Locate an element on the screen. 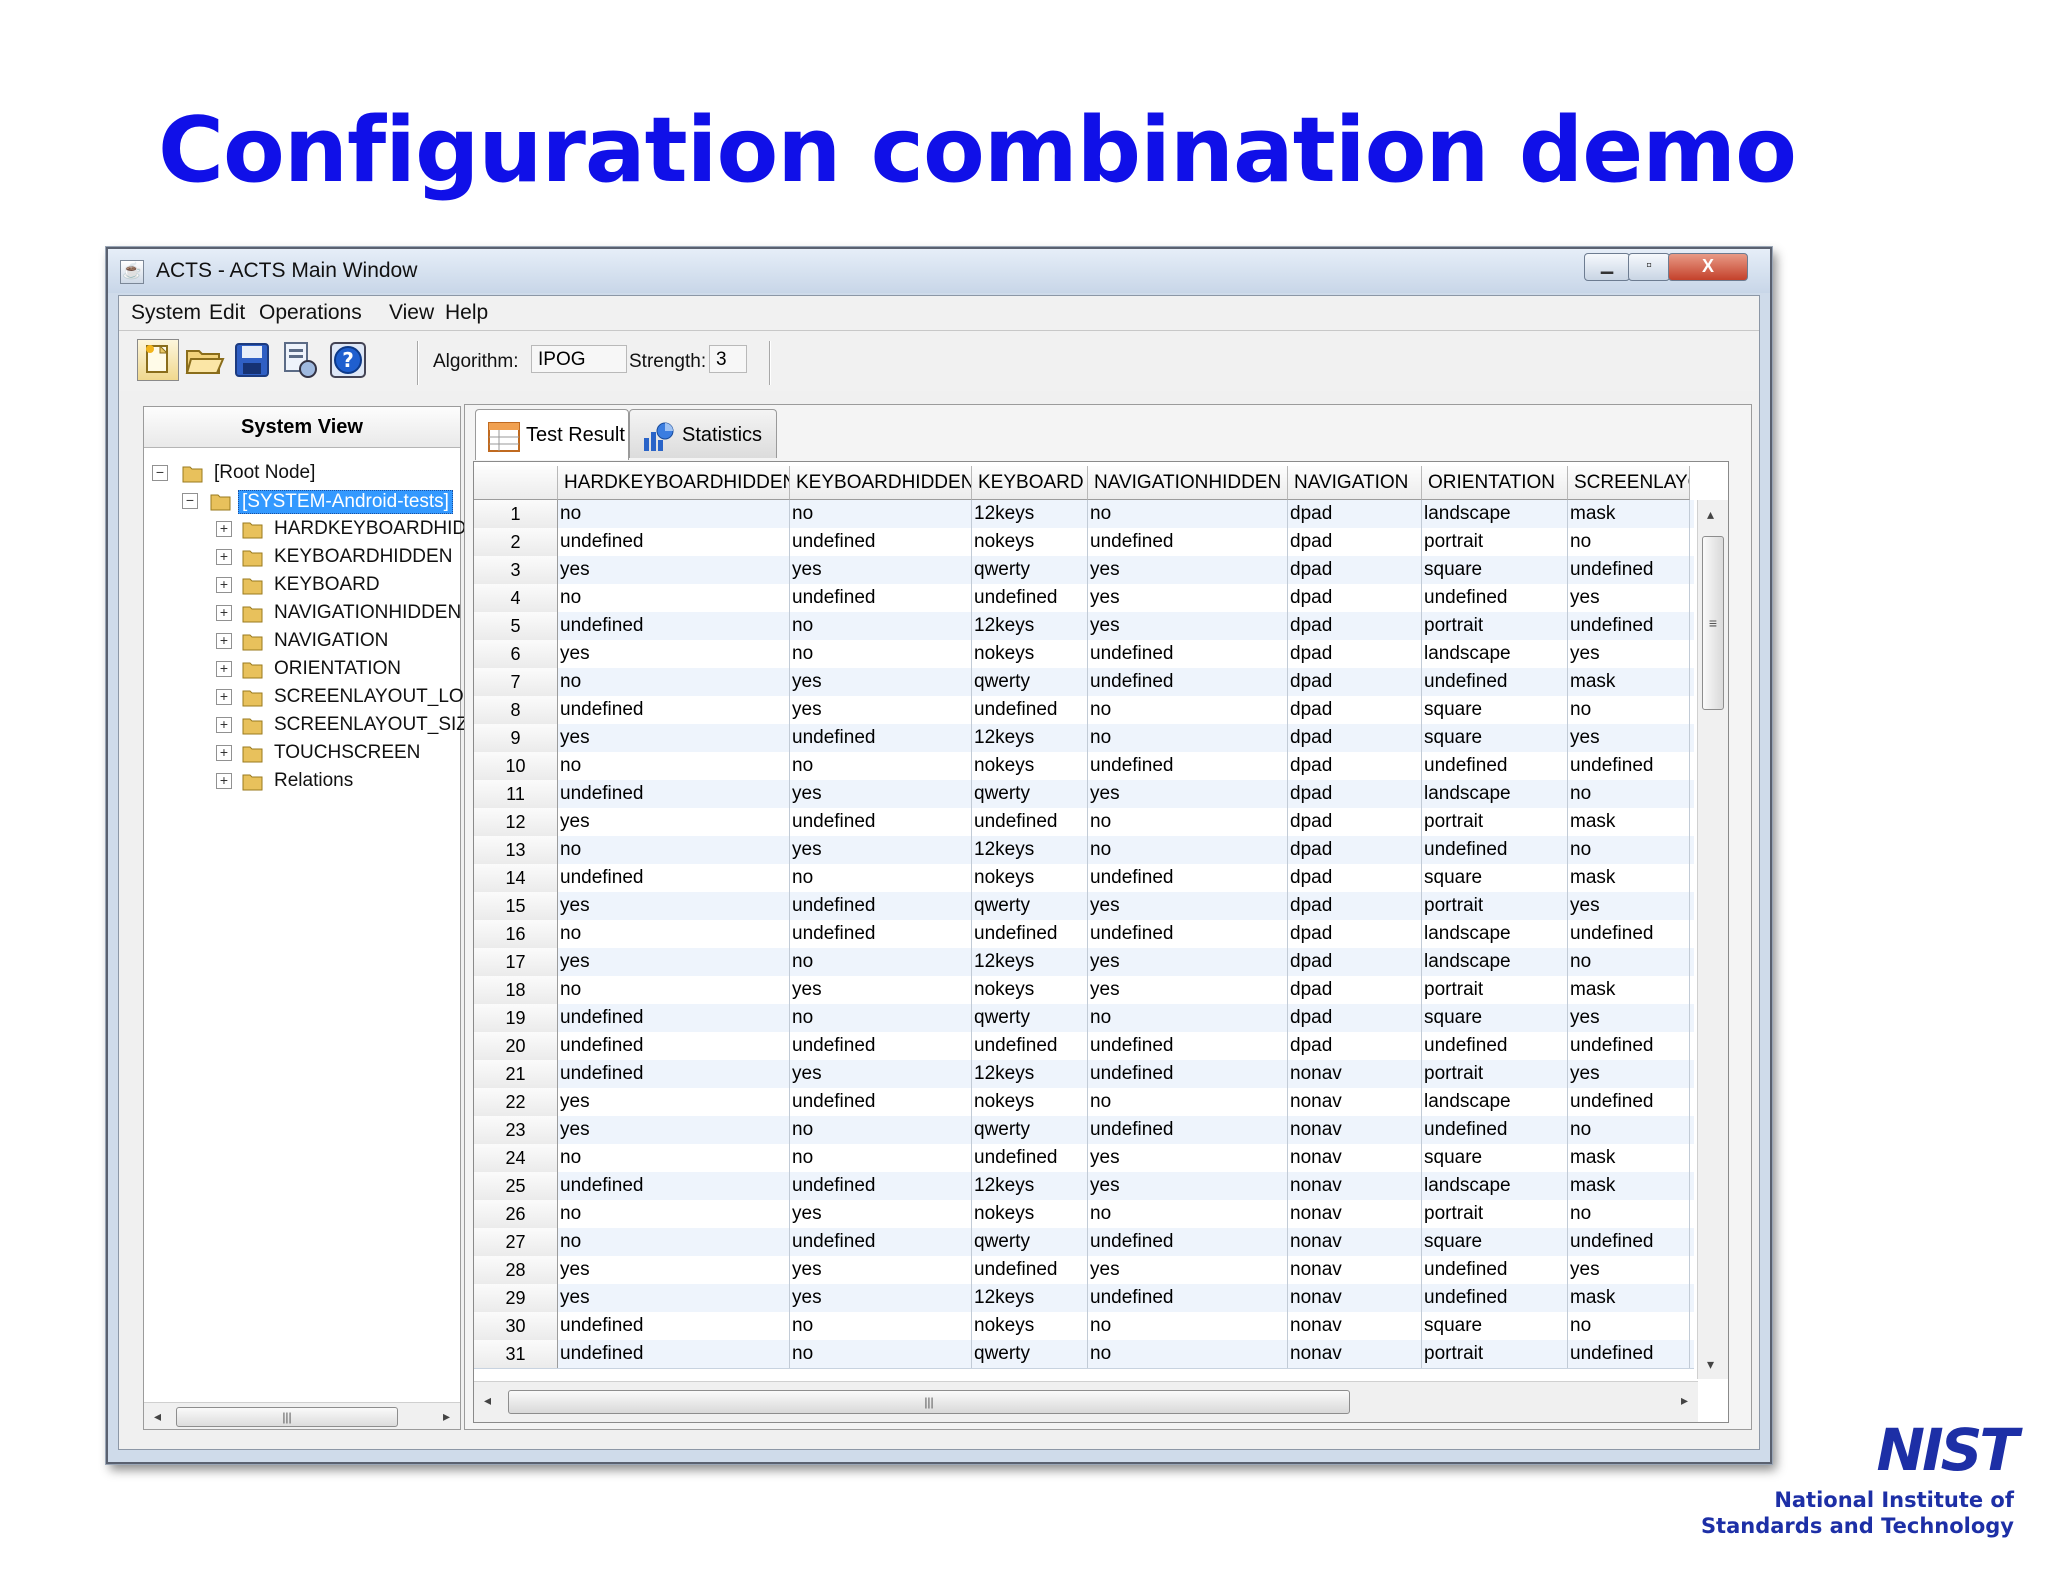  table-row: 1 no no 12keys no dpad landscape mask is located at coordinates (1084, 514).